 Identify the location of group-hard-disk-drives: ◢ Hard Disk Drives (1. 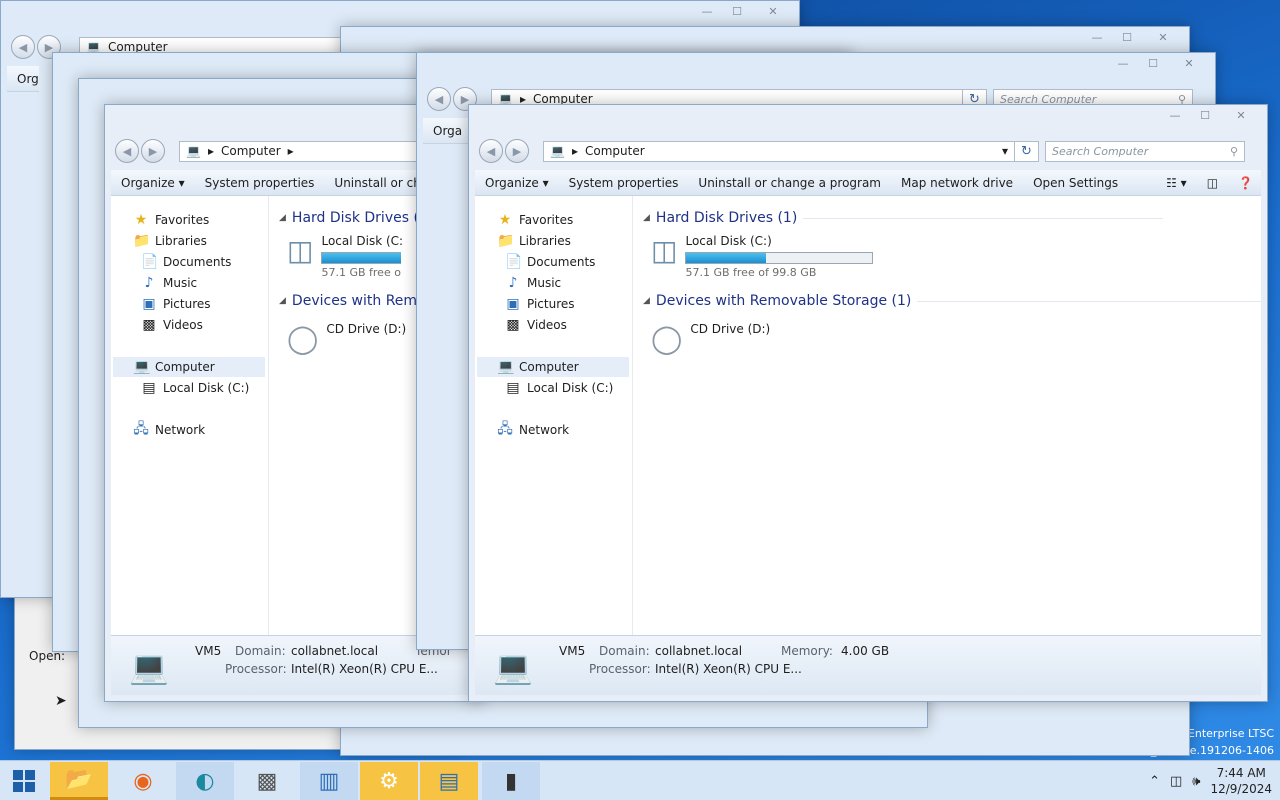
(353, 218).